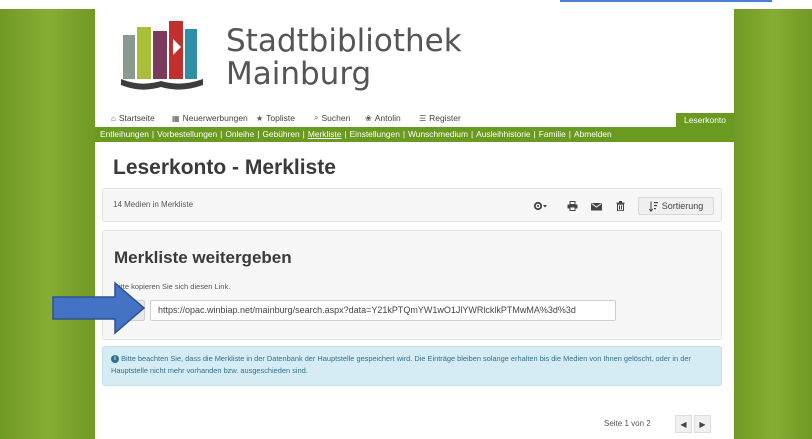 This screenshot has width=812, height=439. Describe the element at coordinates (705, 120) in the screenshot. I see `tab-leserkonto: Leserkonto` at that location.